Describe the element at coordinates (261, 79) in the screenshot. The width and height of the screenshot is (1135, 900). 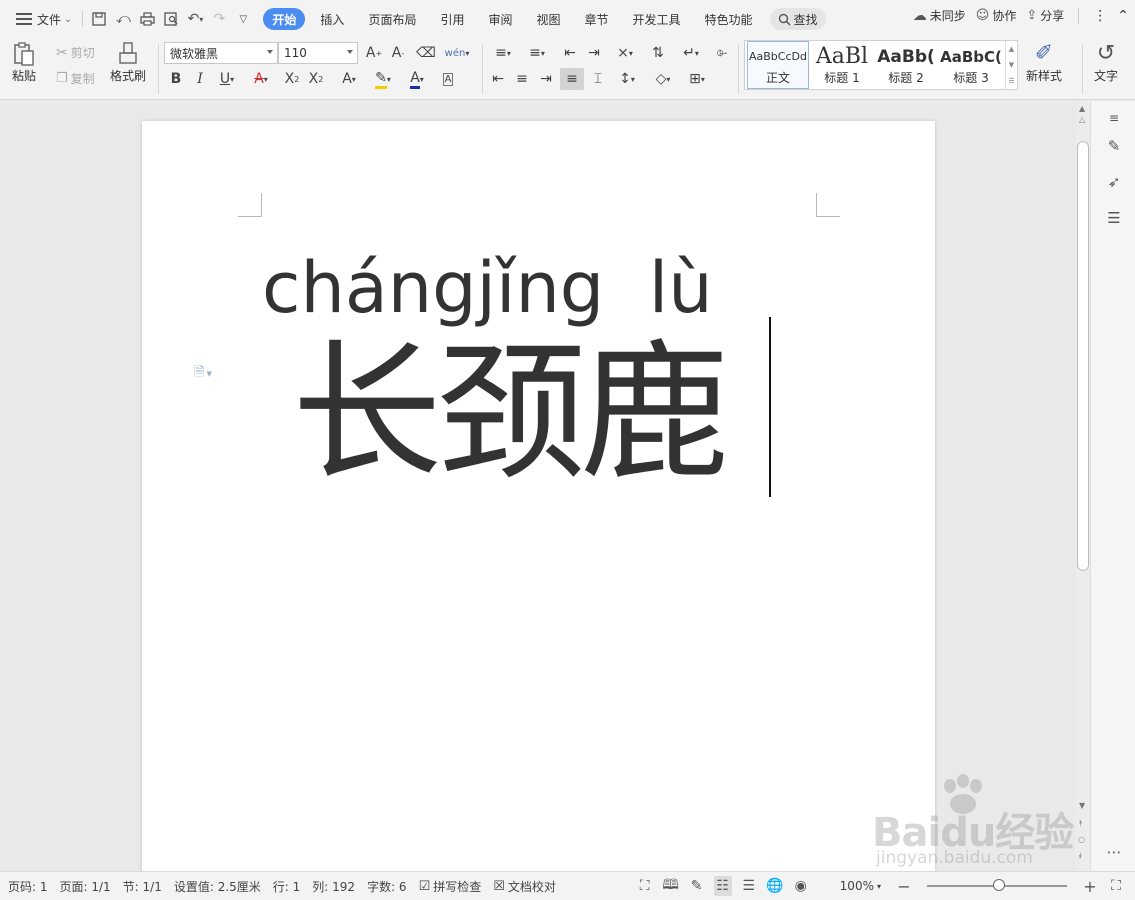
I see `strikethrough-icon: A ▾` at that location.